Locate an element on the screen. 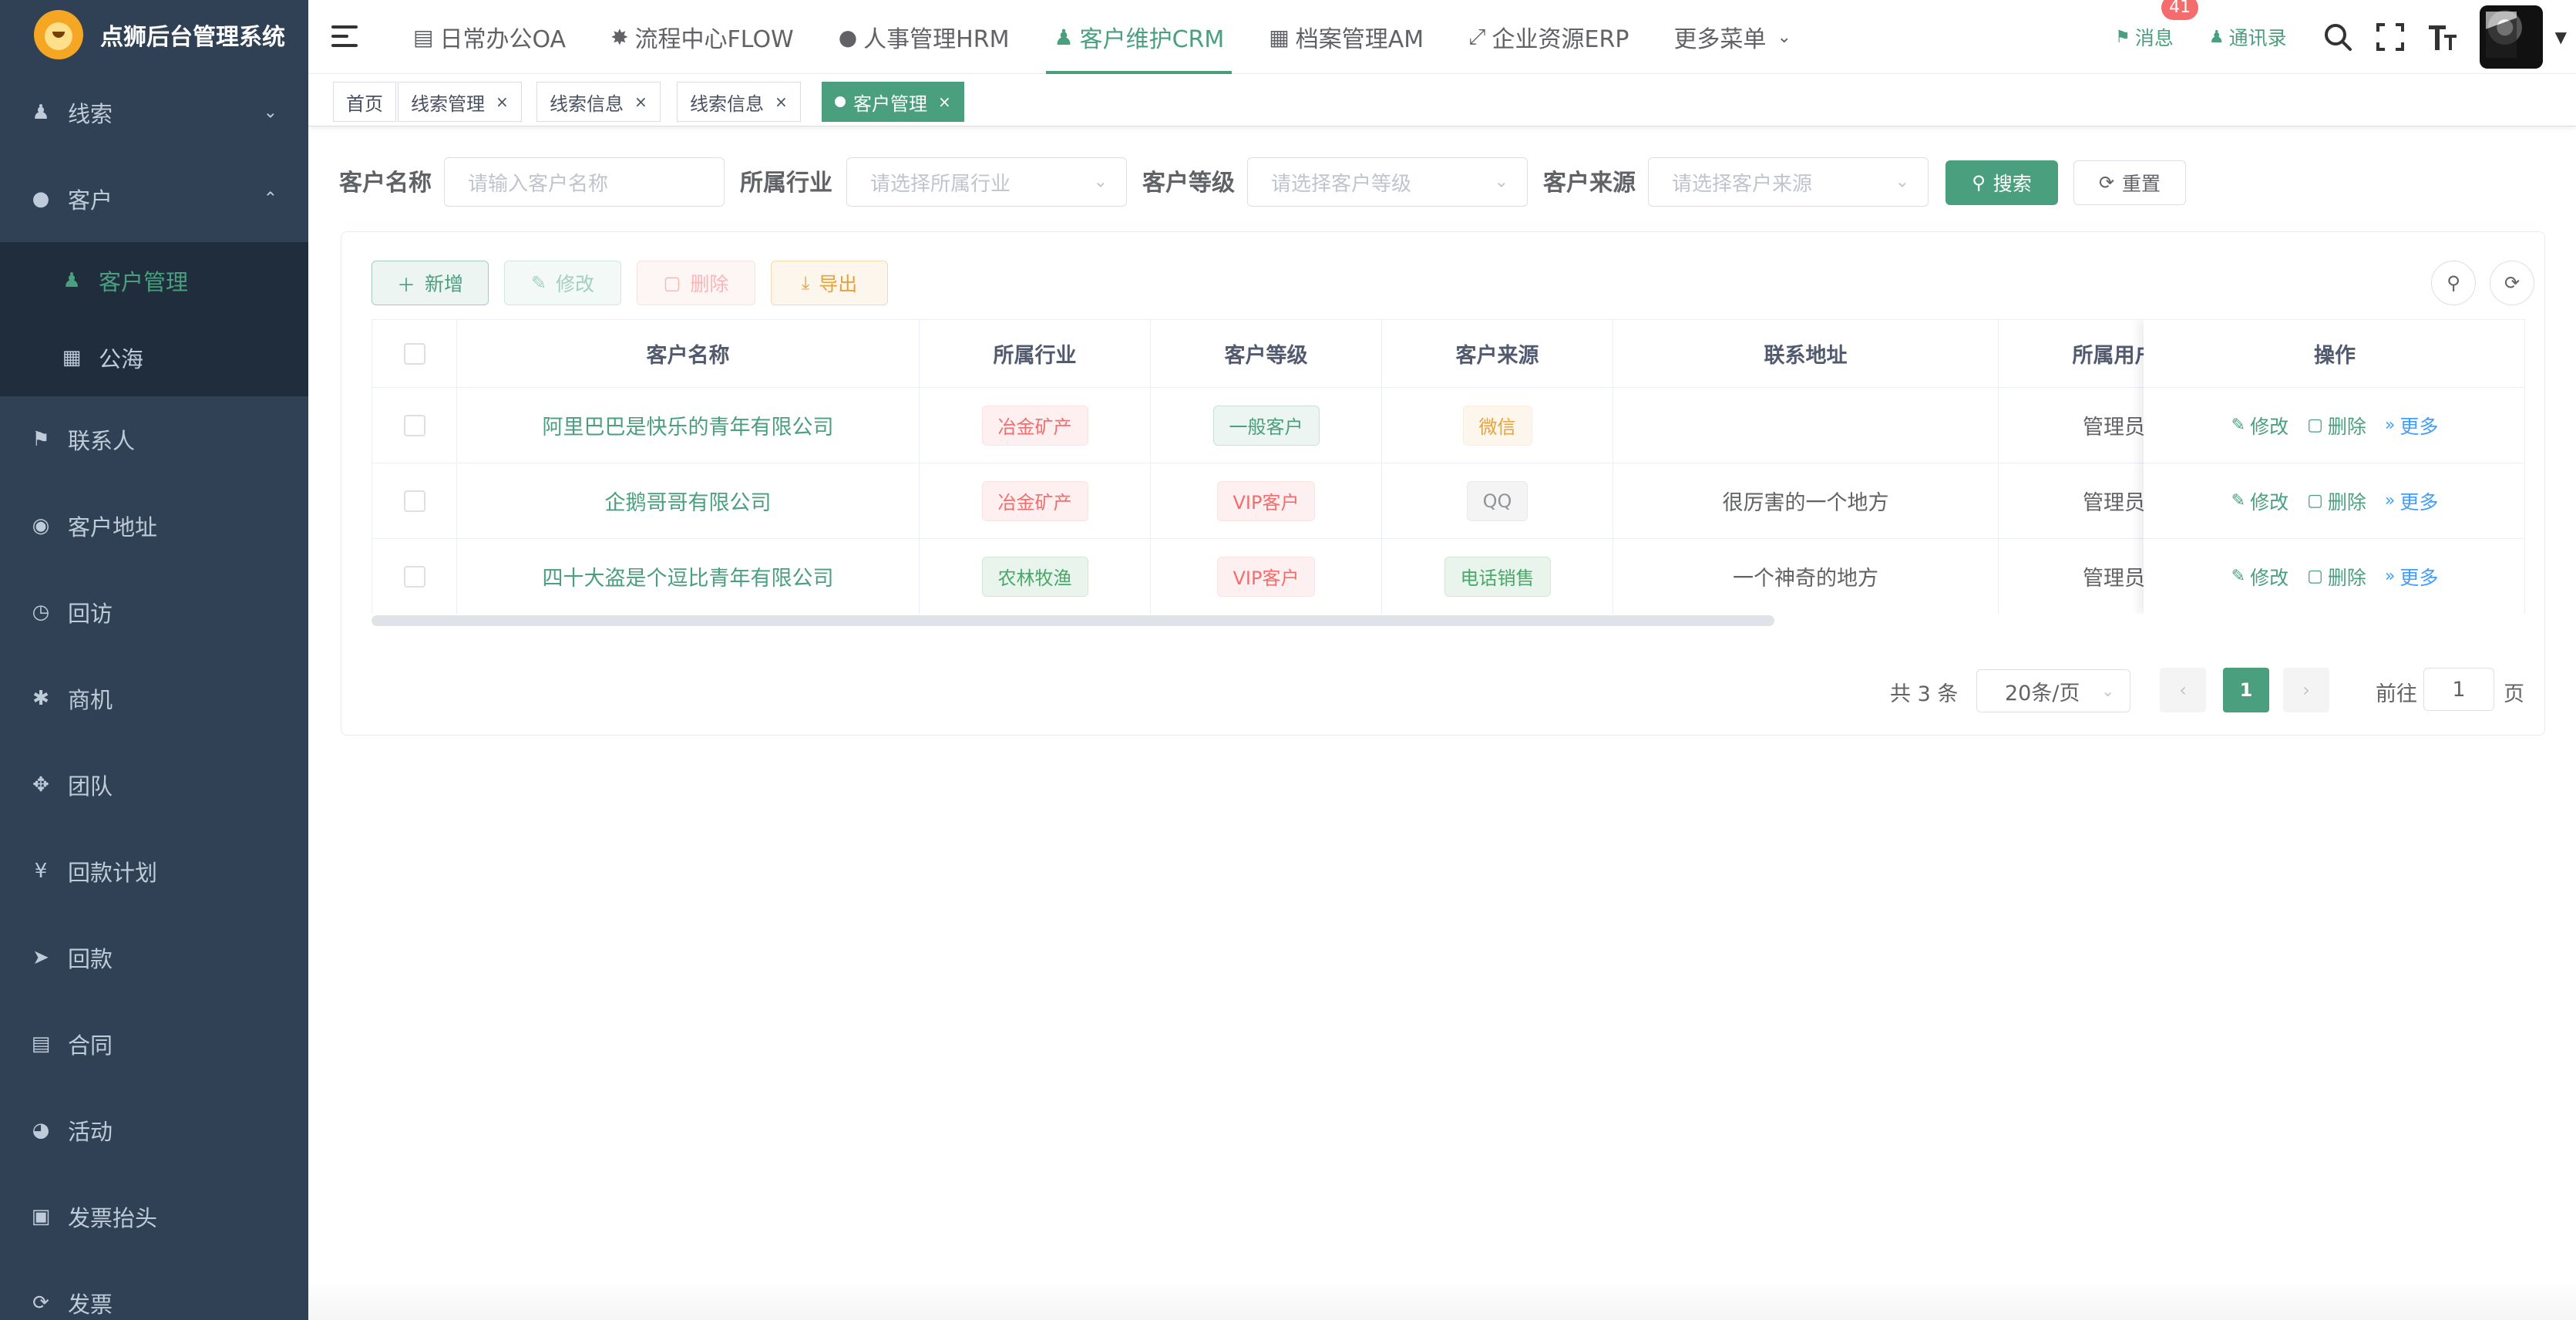 Image resolution: width=2576 pixels, height=1320 pixels. topnav-hrm: ● 人事管理HRM is located at coordinates (924, 37).